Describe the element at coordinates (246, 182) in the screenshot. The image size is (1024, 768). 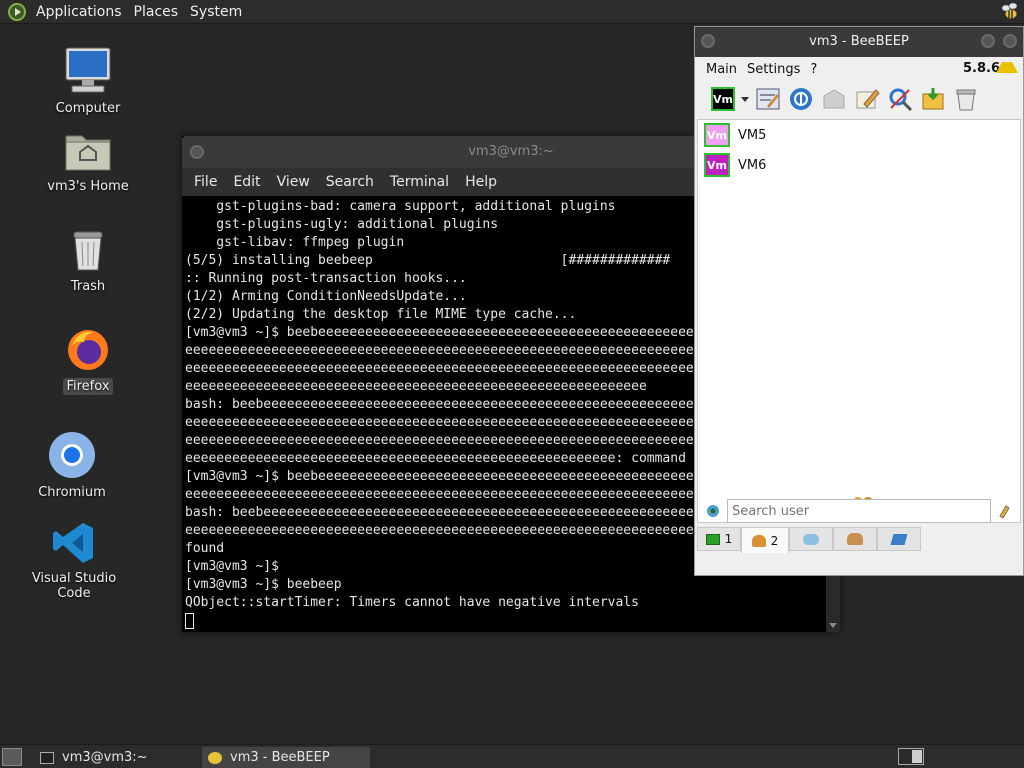
I see `terminal-menu-edit: Edit` at that location.